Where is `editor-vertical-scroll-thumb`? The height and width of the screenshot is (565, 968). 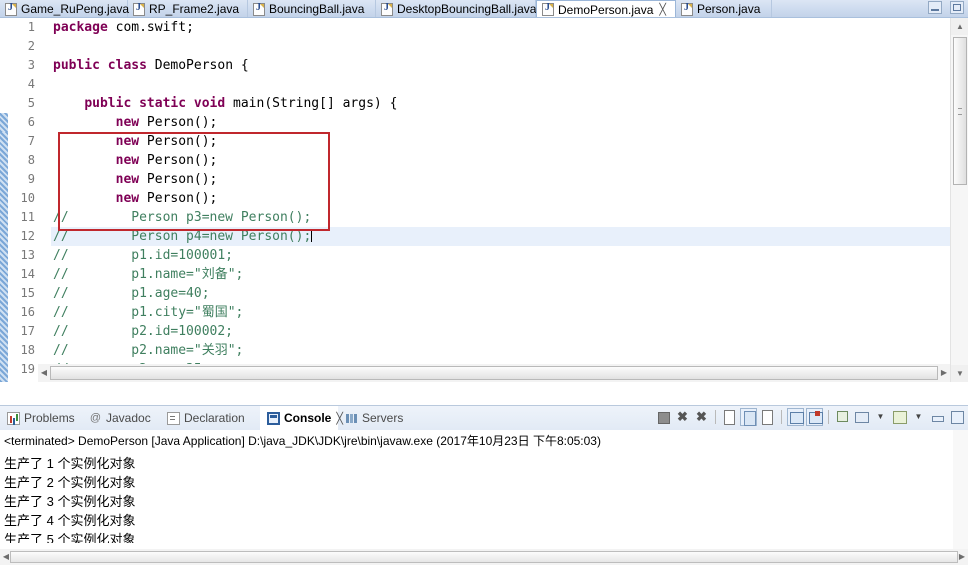
editor-vertical-scroll-thumb is located at coordinates (960, 111).